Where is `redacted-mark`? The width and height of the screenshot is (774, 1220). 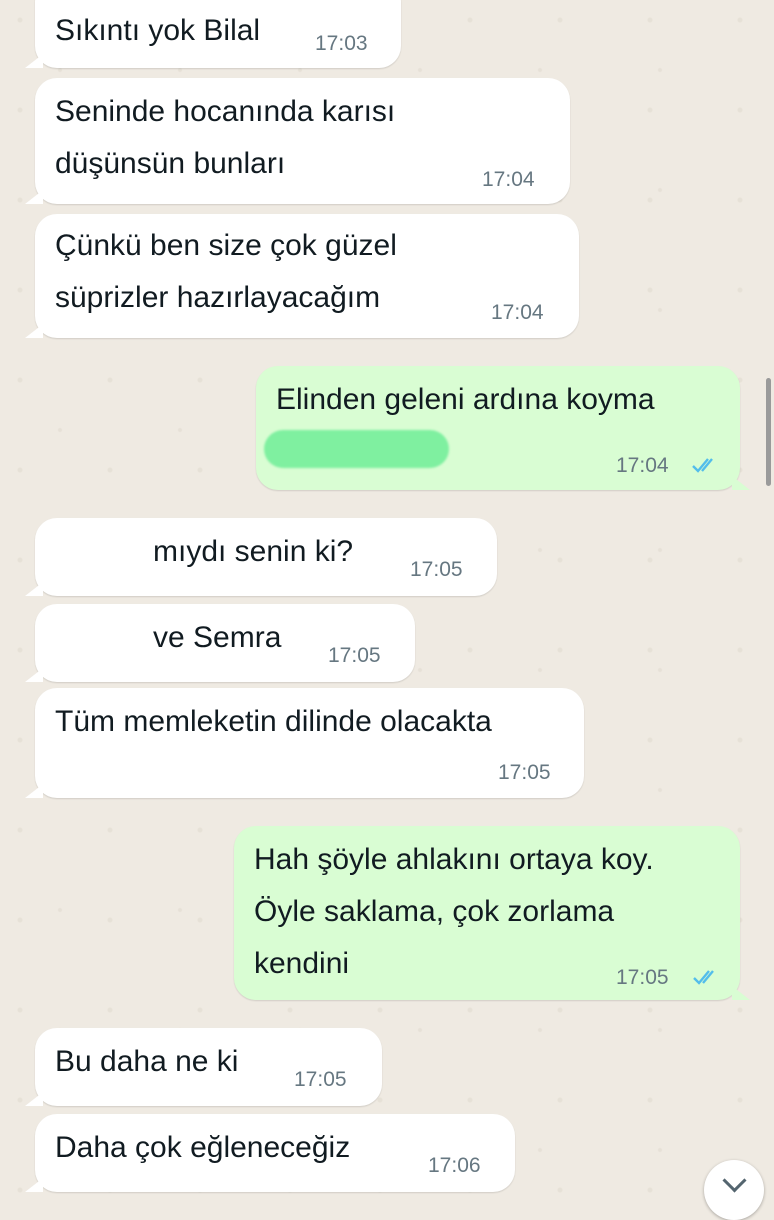
redacted-mark is located at coordinates (356, 449).